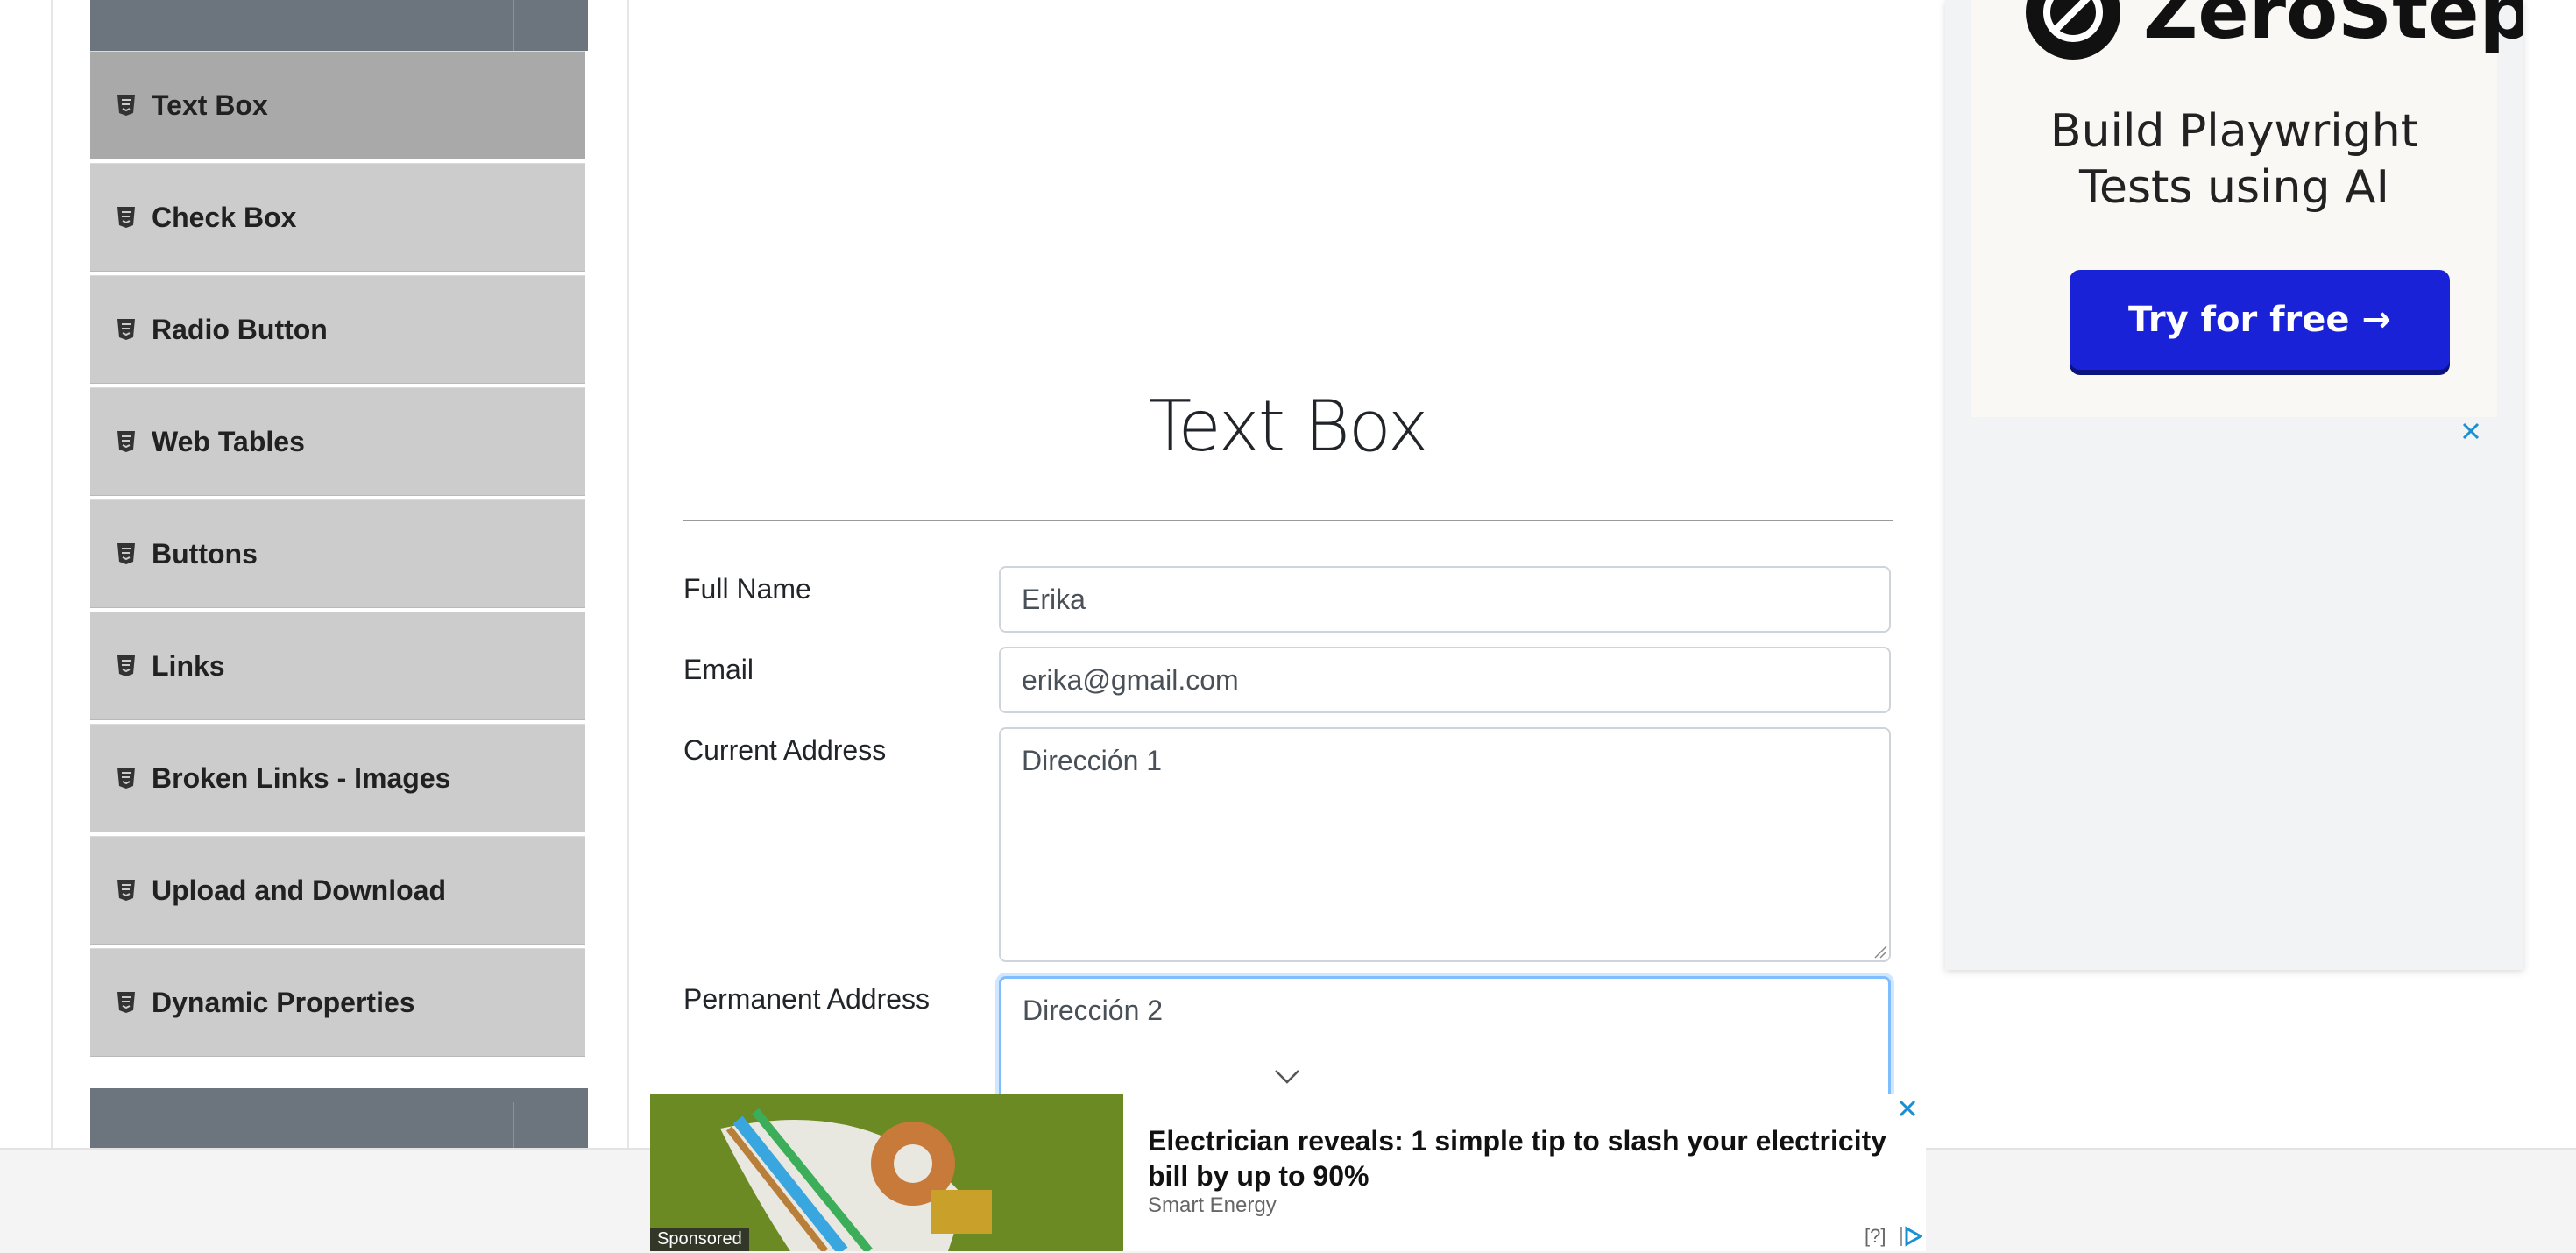 The height and width of the screenshot is (1253, 2576). I want to click on ad-help-link: [?], so click(1875, 1236).